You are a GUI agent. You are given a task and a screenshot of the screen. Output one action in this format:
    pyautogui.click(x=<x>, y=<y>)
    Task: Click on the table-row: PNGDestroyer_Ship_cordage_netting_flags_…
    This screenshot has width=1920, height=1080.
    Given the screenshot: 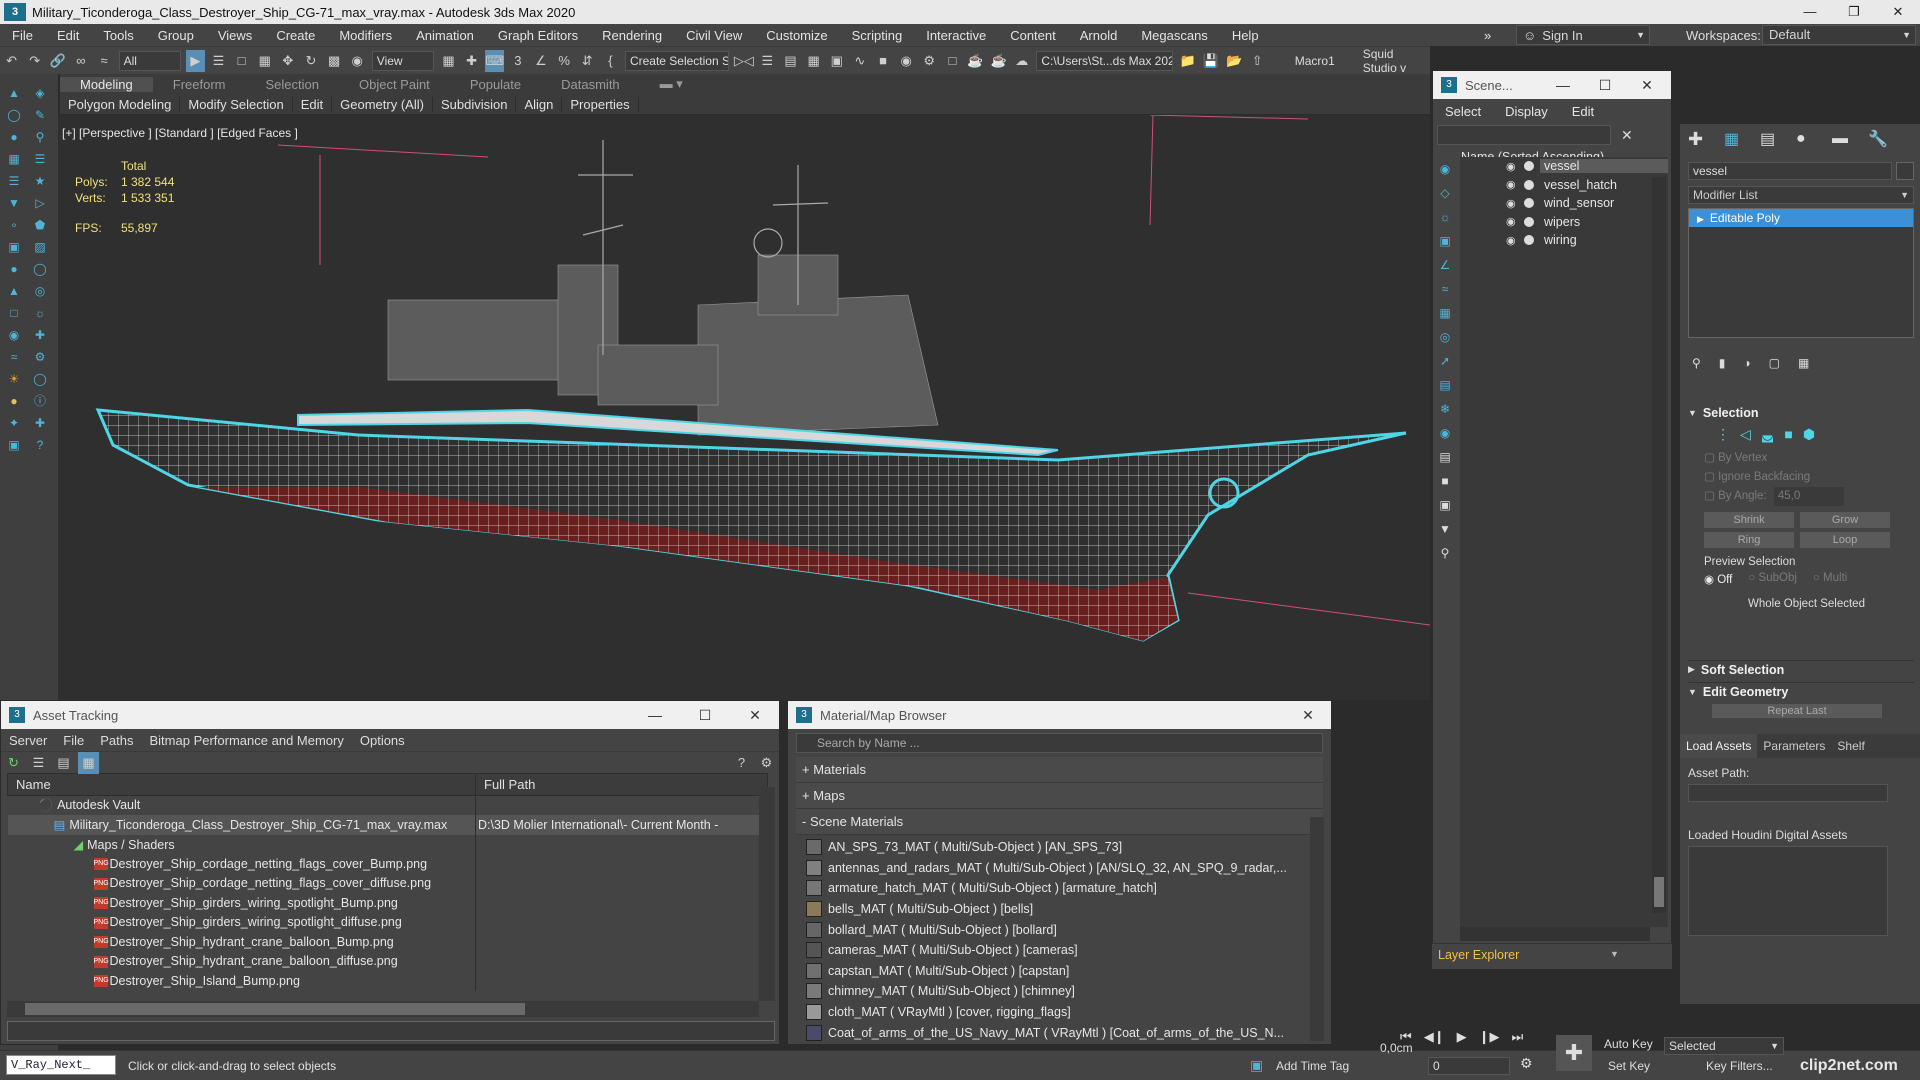 What is the action you would take?
    pyautogui.click(x=387, y=864)
    